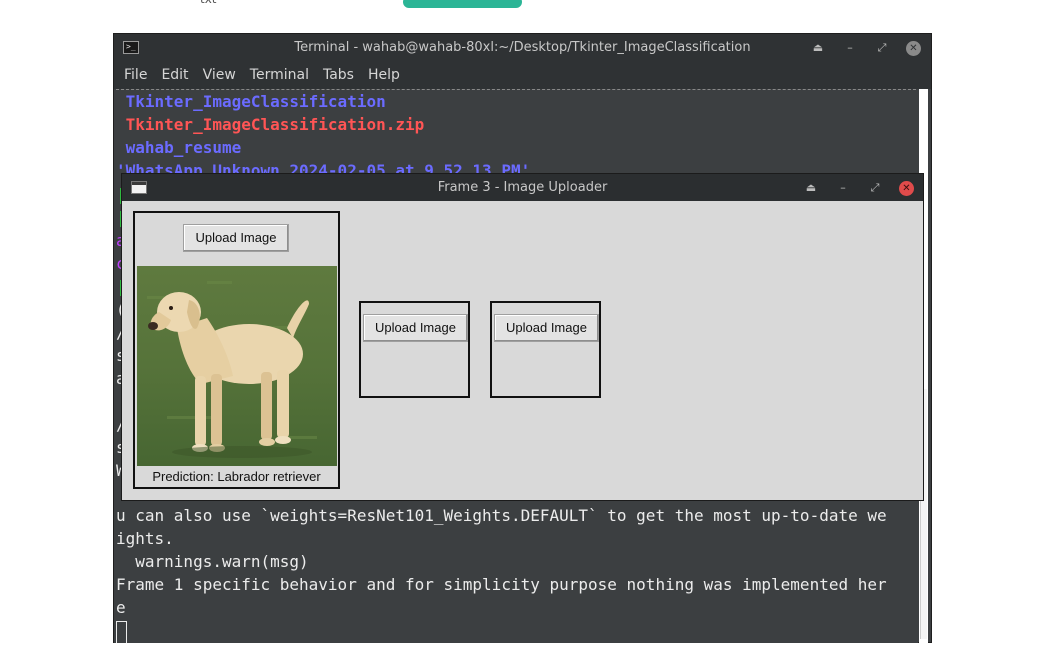 This screenshot has width=1055, height=668. Describe the element at coordinates (338, 75) in the screenshot. I see `menu-tabs: Tabs` at that location.